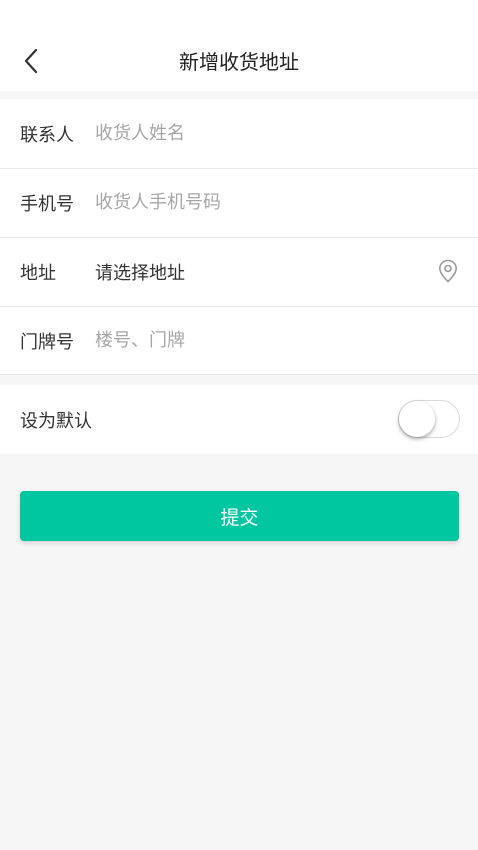  What do you see at coordinates (239, 516) in the screenshot?
I see `submit-button: 提交` at bounding box center [239, 516].